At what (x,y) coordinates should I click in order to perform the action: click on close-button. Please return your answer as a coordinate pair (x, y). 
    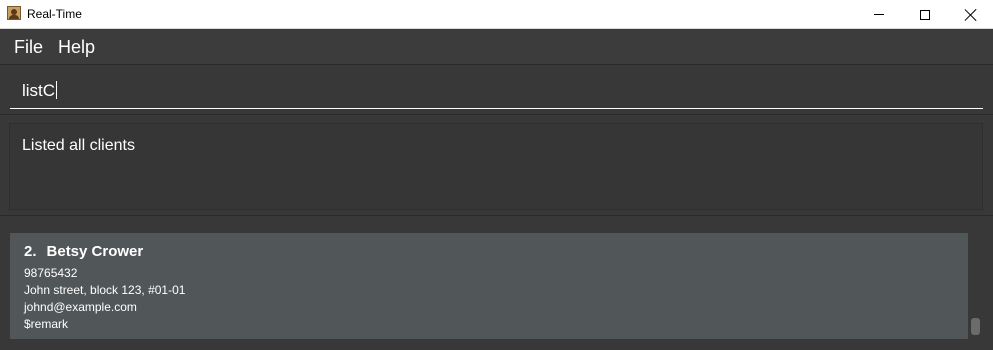
    Looking at the image, I should click on (970, 14).